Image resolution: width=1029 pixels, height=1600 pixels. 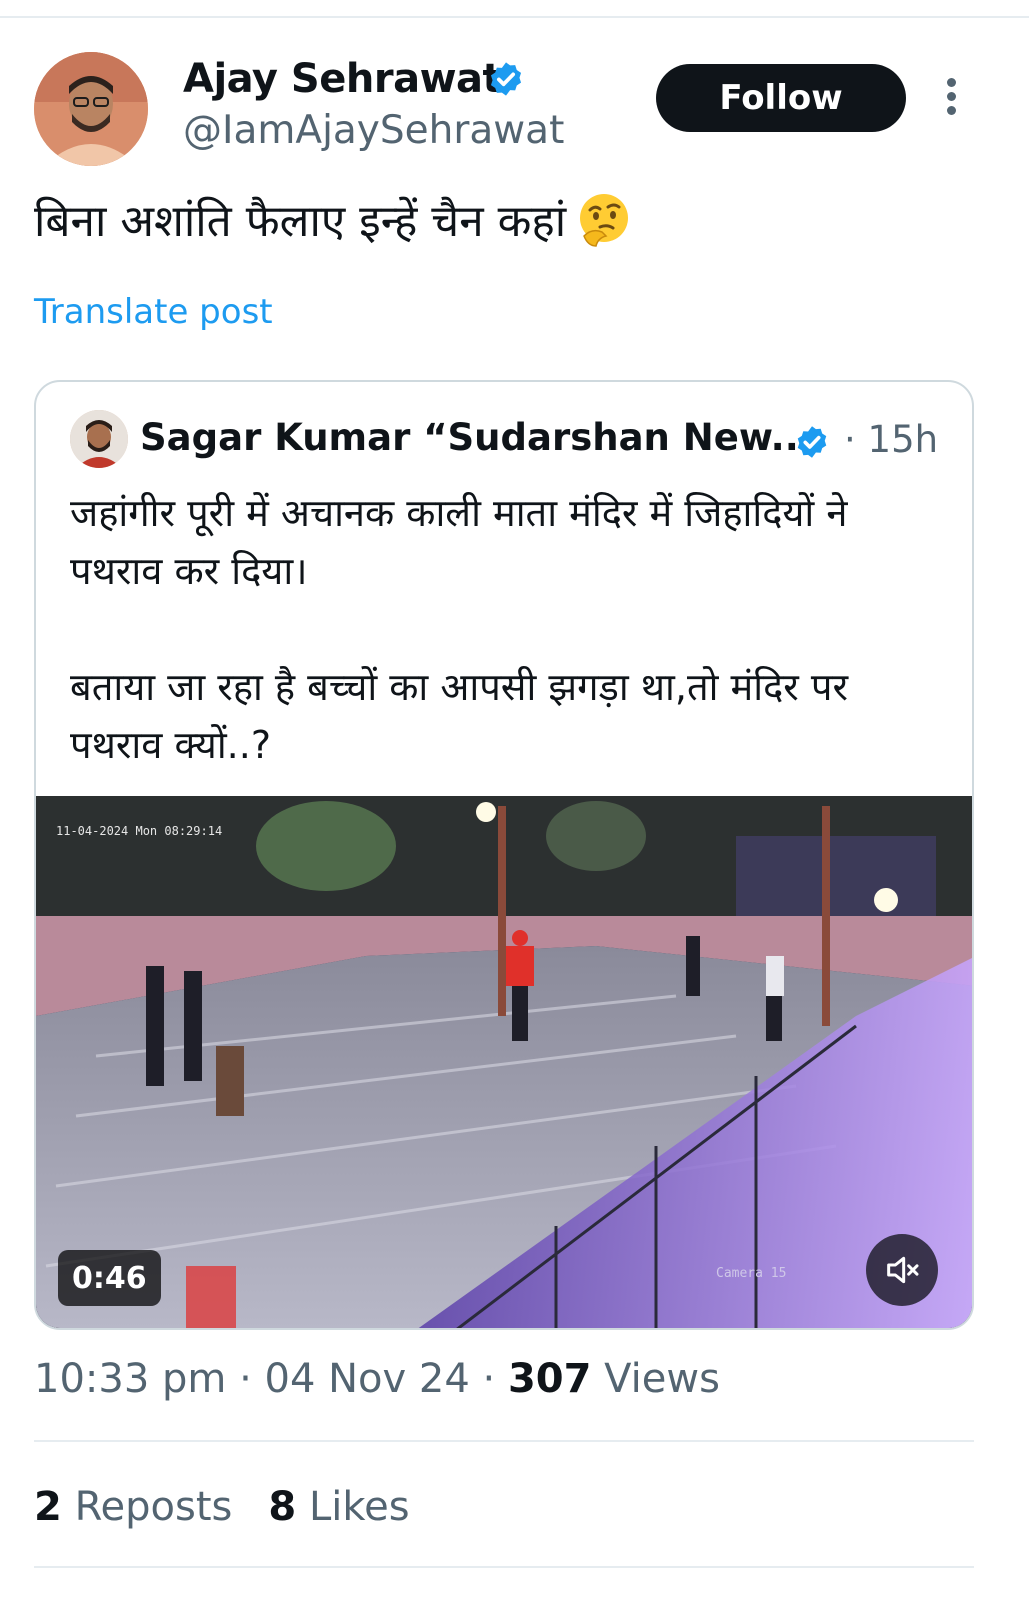 I want to click on author-display-name: Ajay Sehrawat, so click(x=342, y=79).